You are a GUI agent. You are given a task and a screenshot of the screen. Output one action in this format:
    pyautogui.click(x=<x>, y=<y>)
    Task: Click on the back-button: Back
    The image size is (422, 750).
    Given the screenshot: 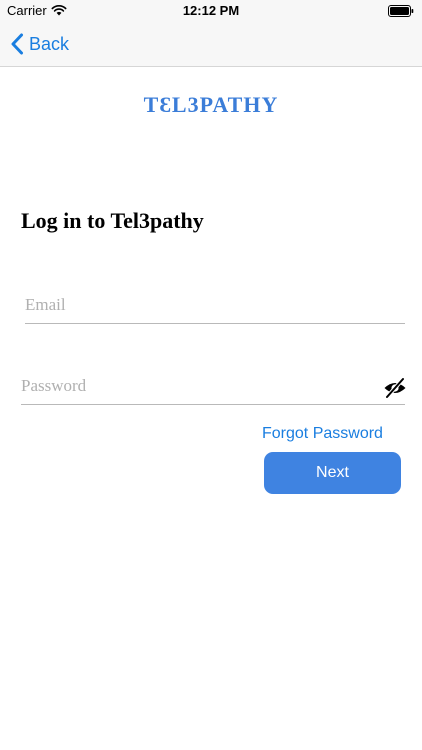 What is the action you would take?
    pyautogui.click(x=39, y=44)
    